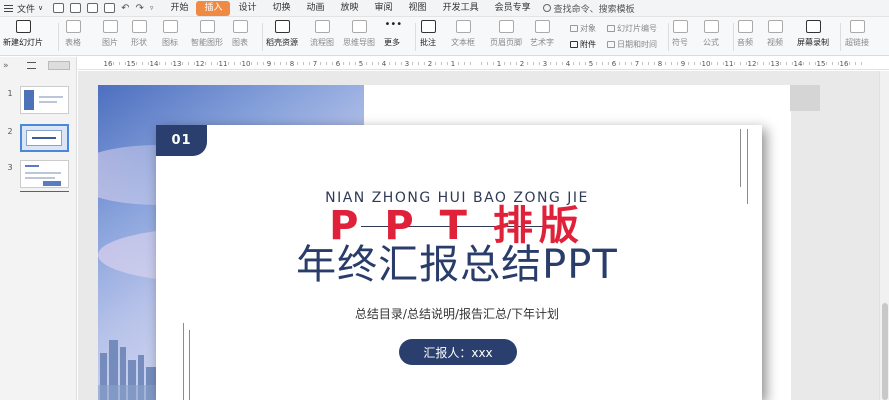 Image resolution: width=889 pixels, height=400 pixels. I want to click on file-menu-label: 文件, so click(26, 9).